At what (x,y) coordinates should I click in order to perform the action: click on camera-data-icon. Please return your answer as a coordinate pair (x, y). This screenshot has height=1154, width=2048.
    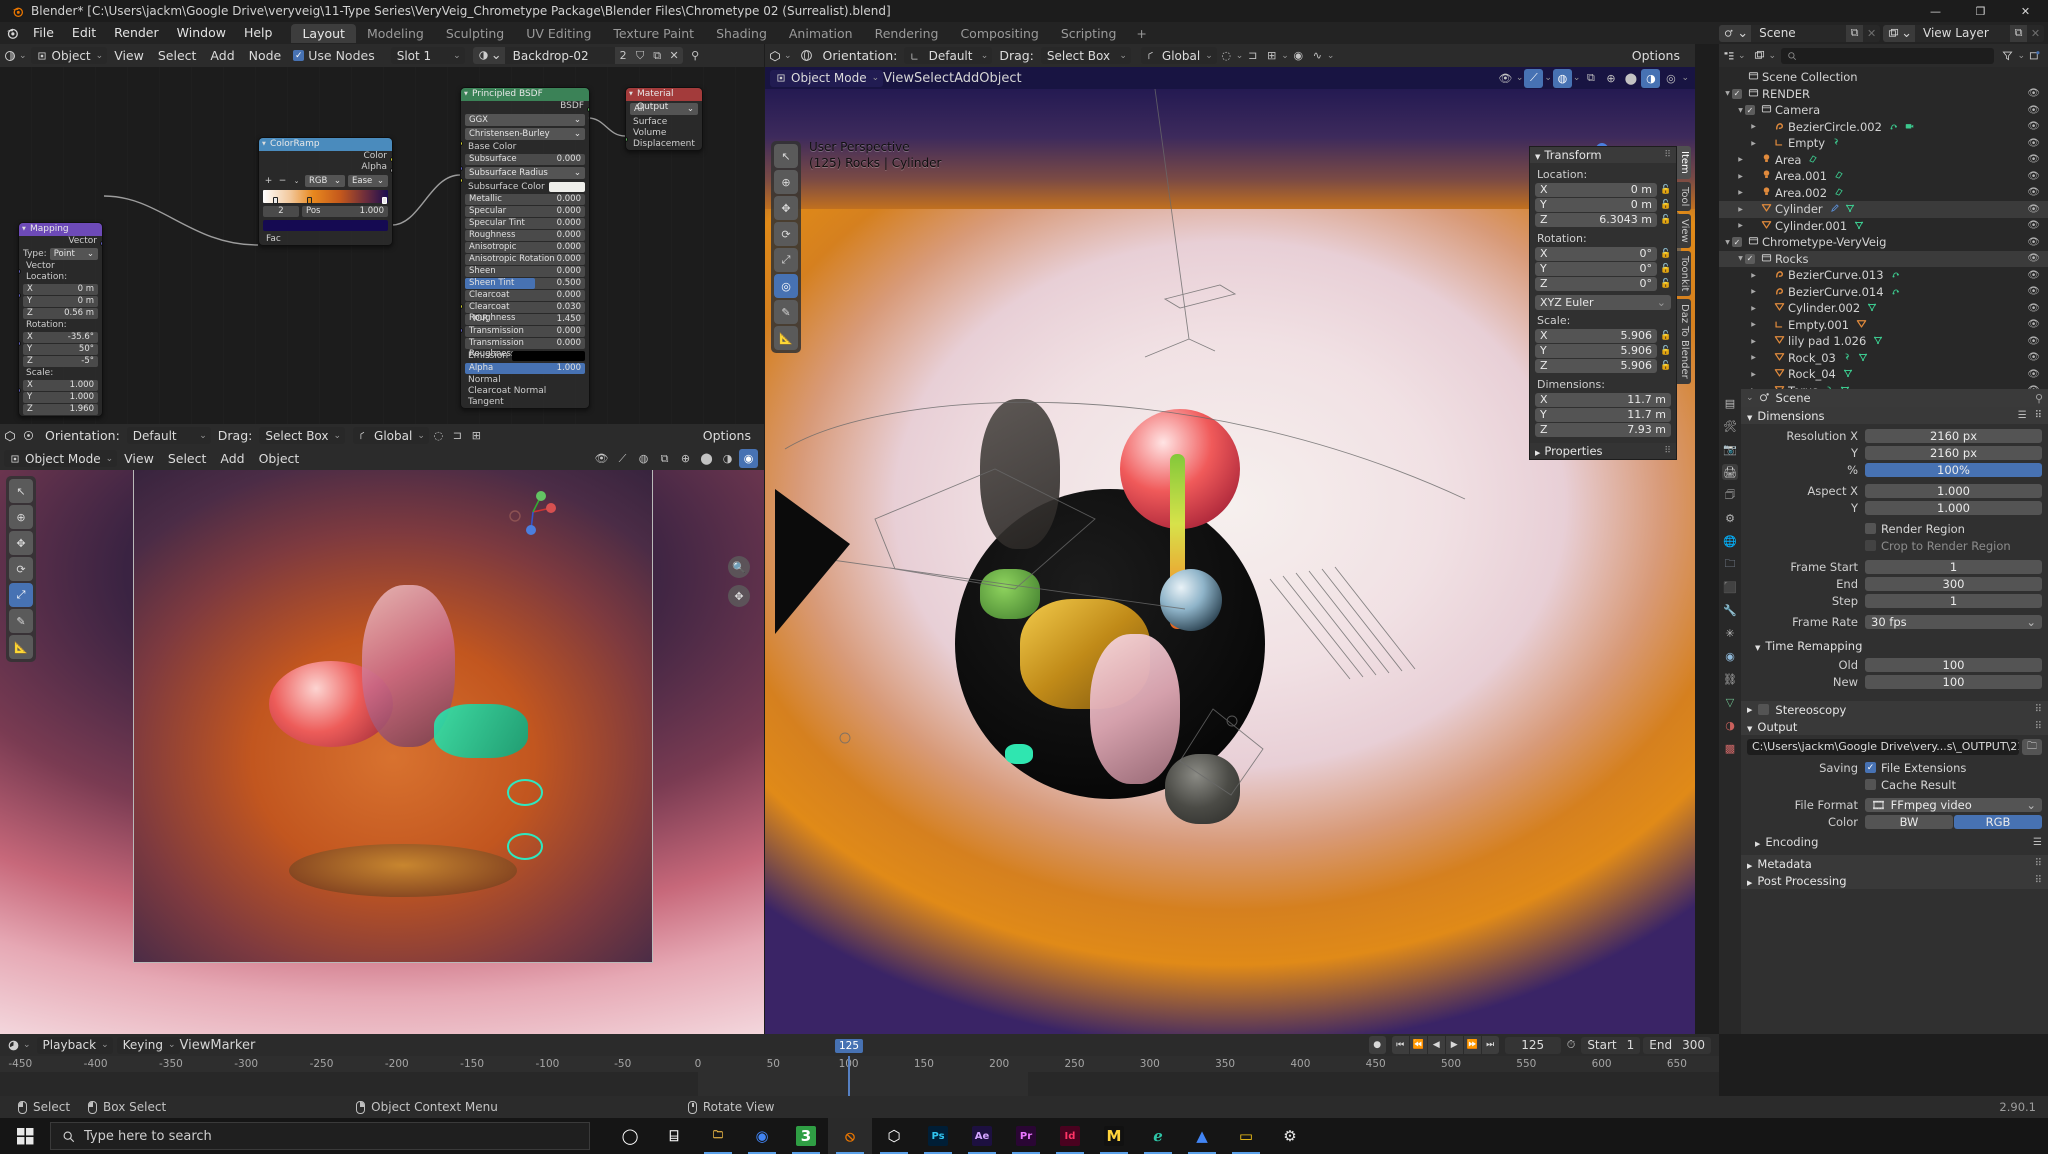
    Looking at the image, I should click on (1909, 127).